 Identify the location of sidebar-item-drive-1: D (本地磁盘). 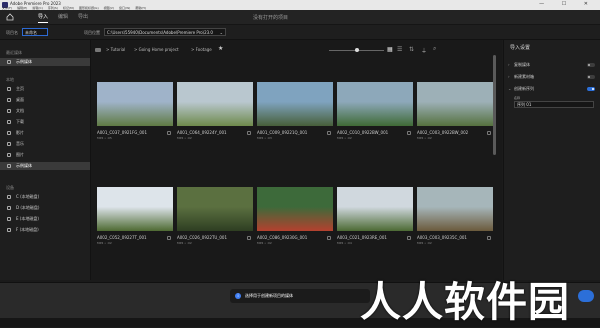
(45, 208).